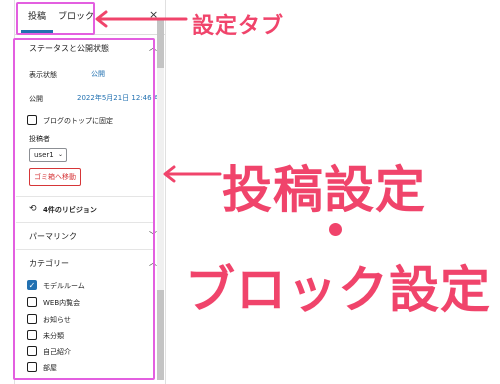 The height and width of the screenshot is (384, 500). Describe the element at coordinates (324, 190) in the screenshot. I see `annotation-post-settings: 投稿設定` at that location.